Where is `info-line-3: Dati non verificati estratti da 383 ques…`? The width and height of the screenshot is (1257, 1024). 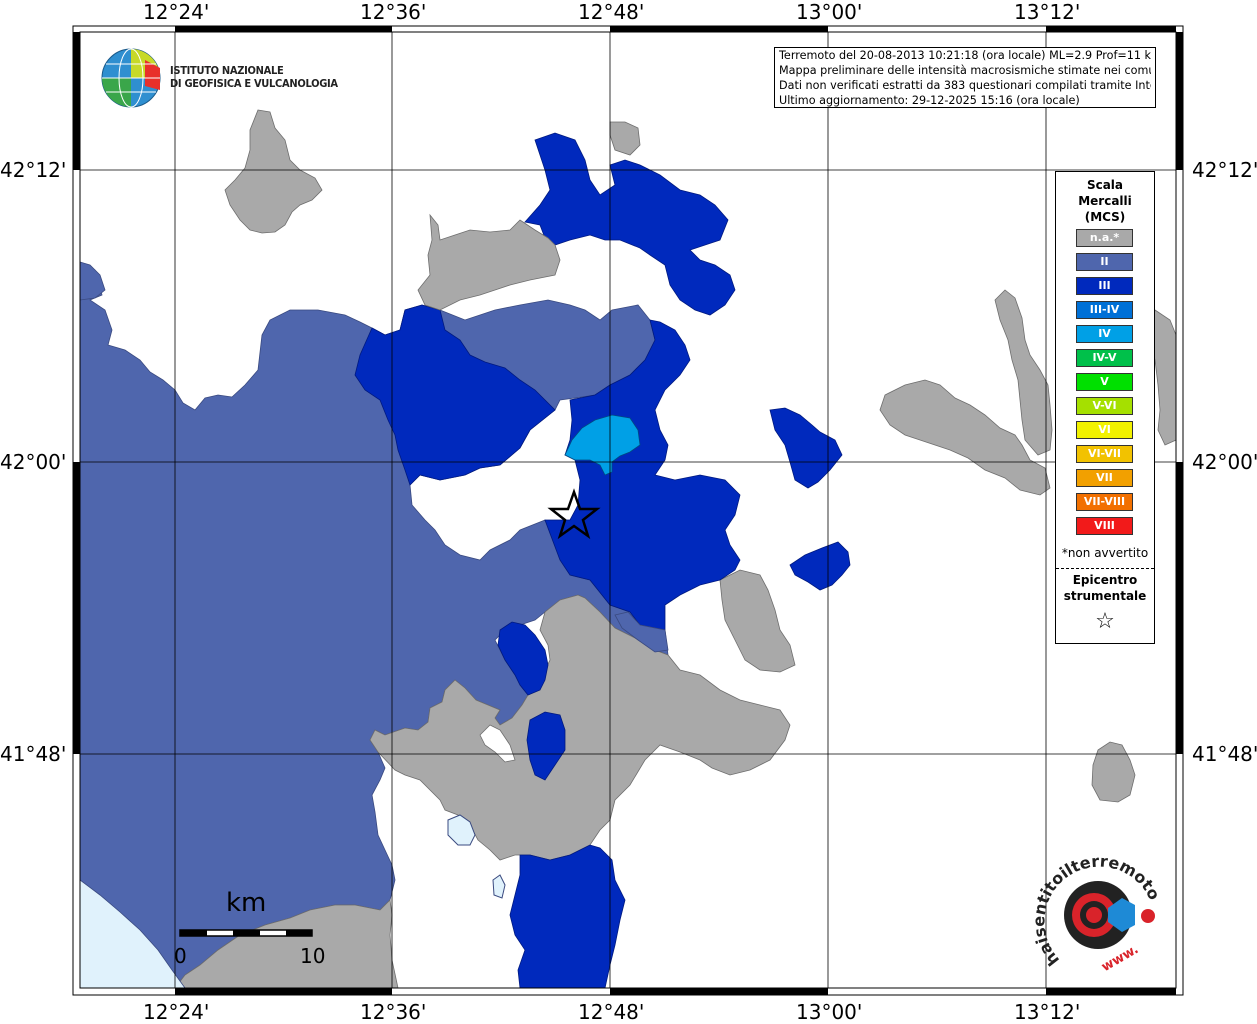
info-line-3: Dati non verificati estratti da 383 ques… is located at coordinates (965, 85).